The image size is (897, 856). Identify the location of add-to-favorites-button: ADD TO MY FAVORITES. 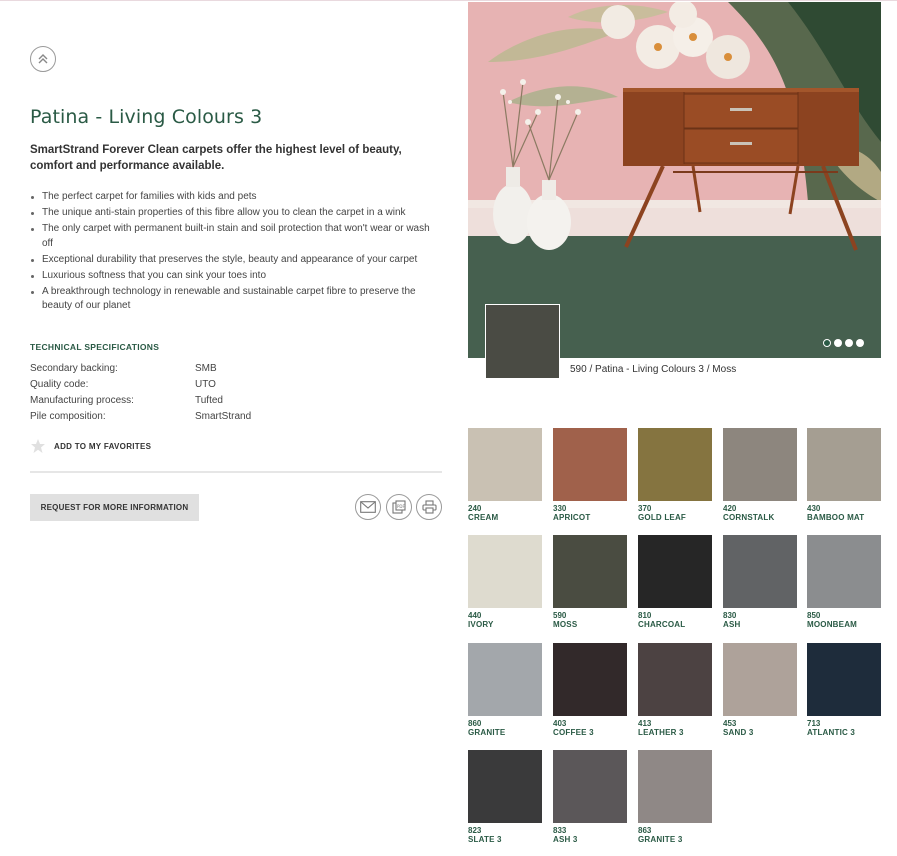
(90, 446).